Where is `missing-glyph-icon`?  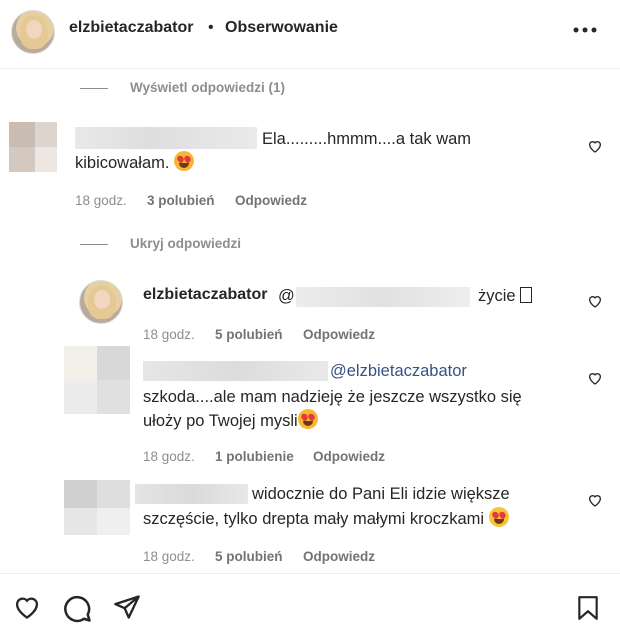
missing-glyph-icon is located at coordinates (526, 295).